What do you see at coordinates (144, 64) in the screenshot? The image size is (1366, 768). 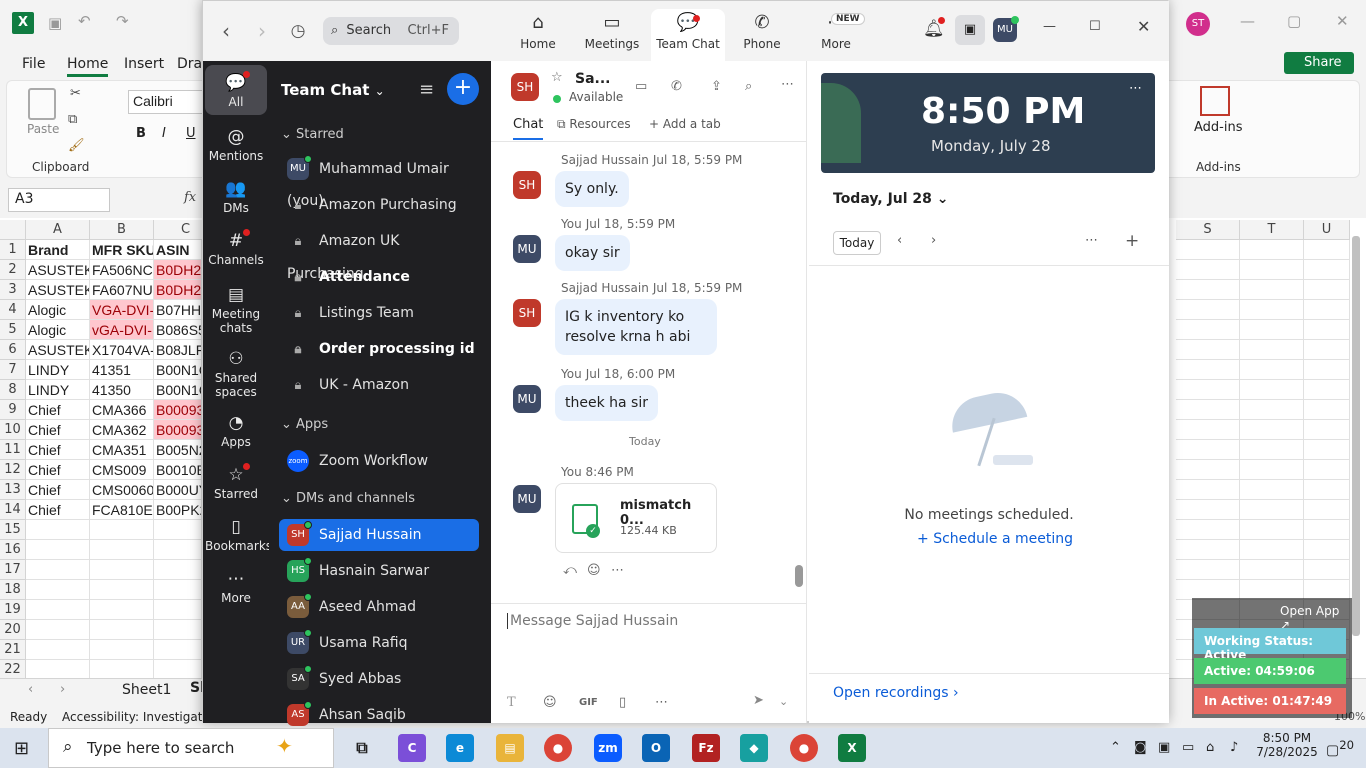 I see `menu-insert: Insert` at bounding box center [144, 64].